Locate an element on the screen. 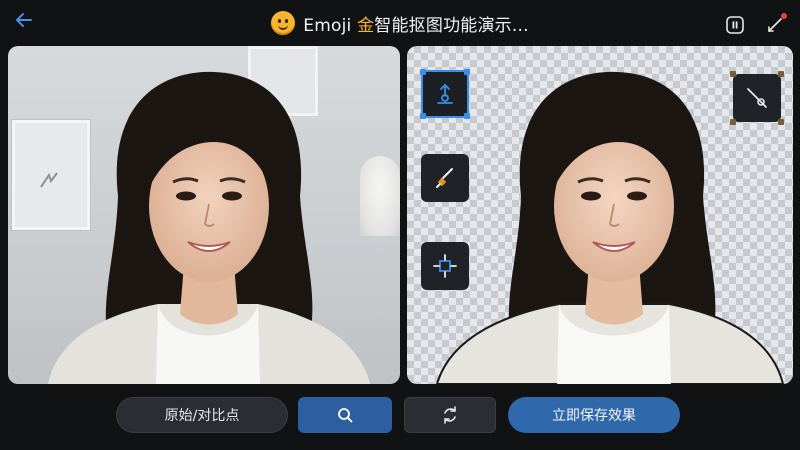 Image resolution: width=800 pixels, height=450 pixels. eraser-line-icon is located at coordinates (757, 98).